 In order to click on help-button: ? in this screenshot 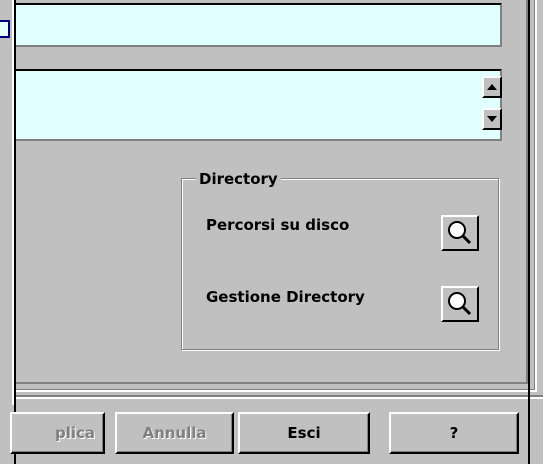, I will do `click(454, 433)`.